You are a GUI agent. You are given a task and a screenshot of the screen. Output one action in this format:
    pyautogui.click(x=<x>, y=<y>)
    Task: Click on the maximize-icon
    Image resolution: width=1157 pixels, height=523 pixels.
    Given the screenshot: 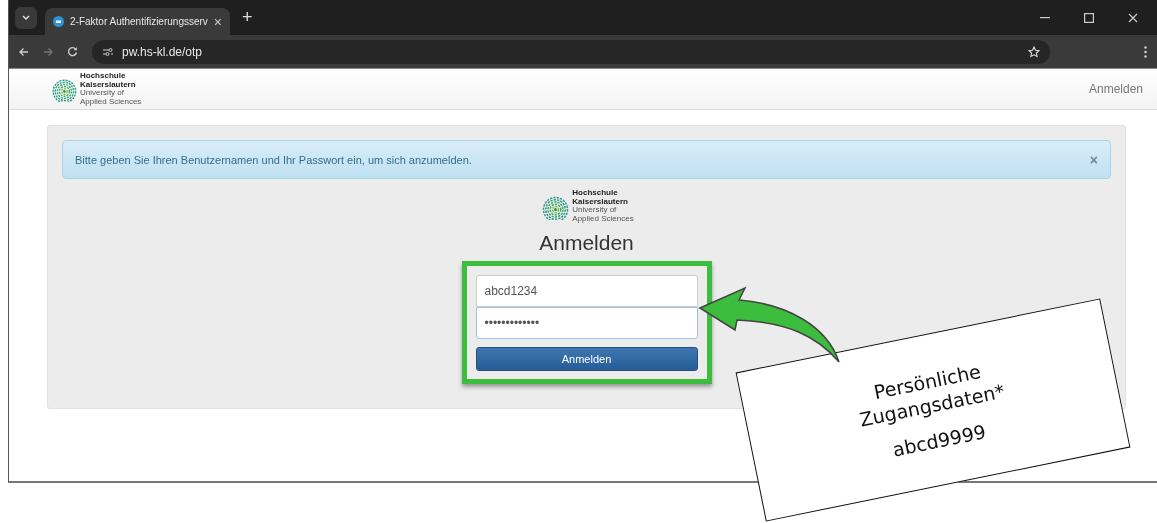 What is the action you would take?
    pyautogui.click(x=1089, y=17)
    